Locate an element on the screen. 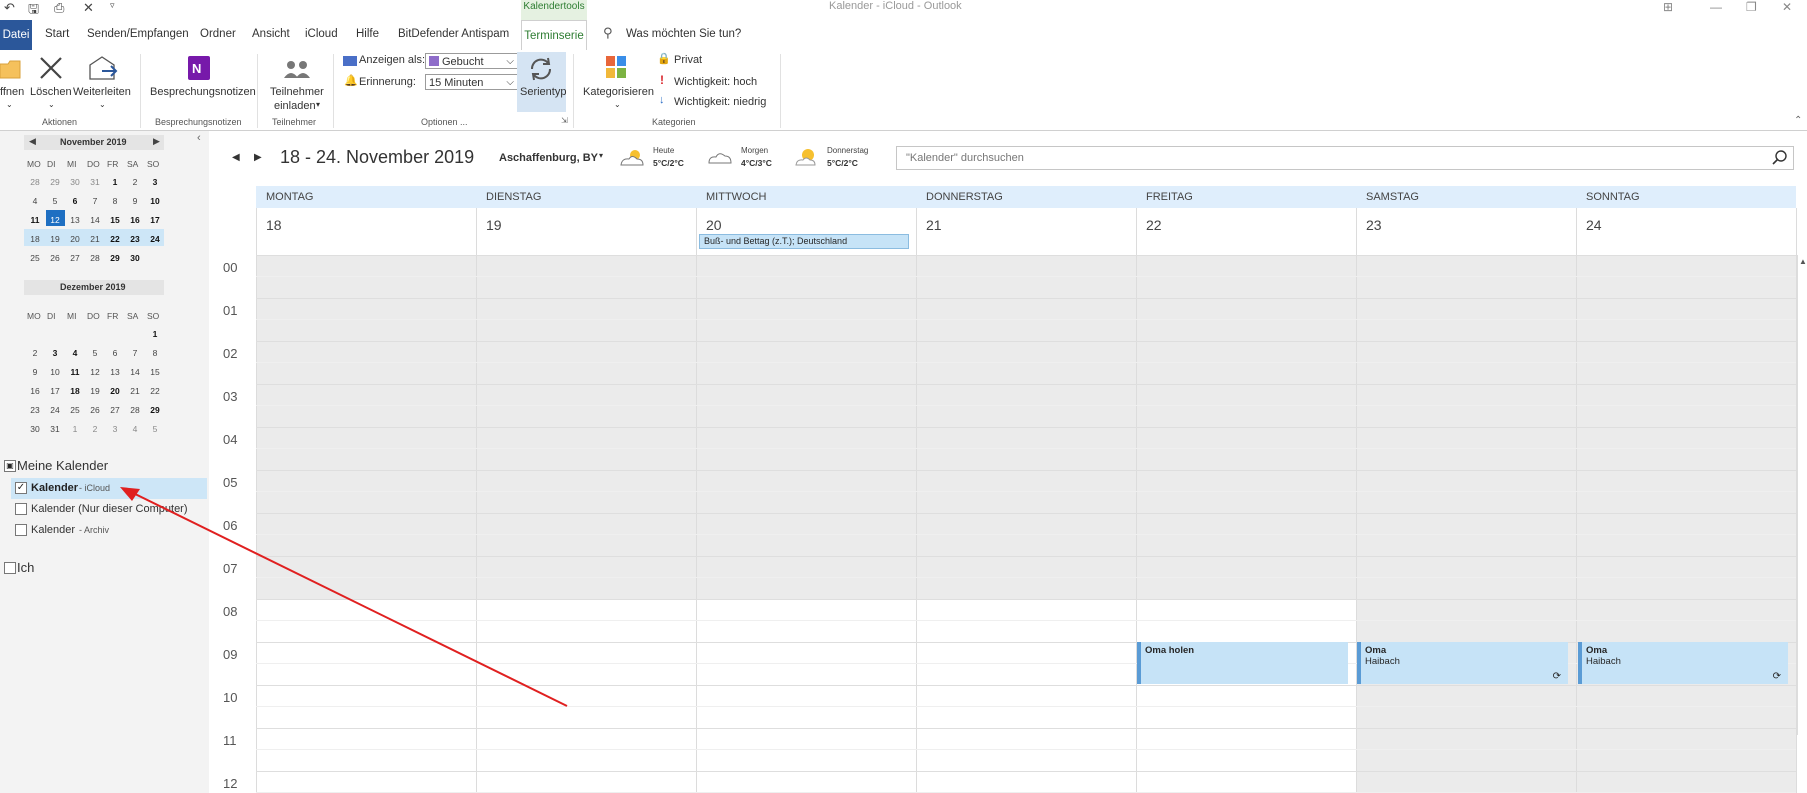 The image size is (1807, 793). mini-cal-day: 13 is located at coordinates (75, 220).